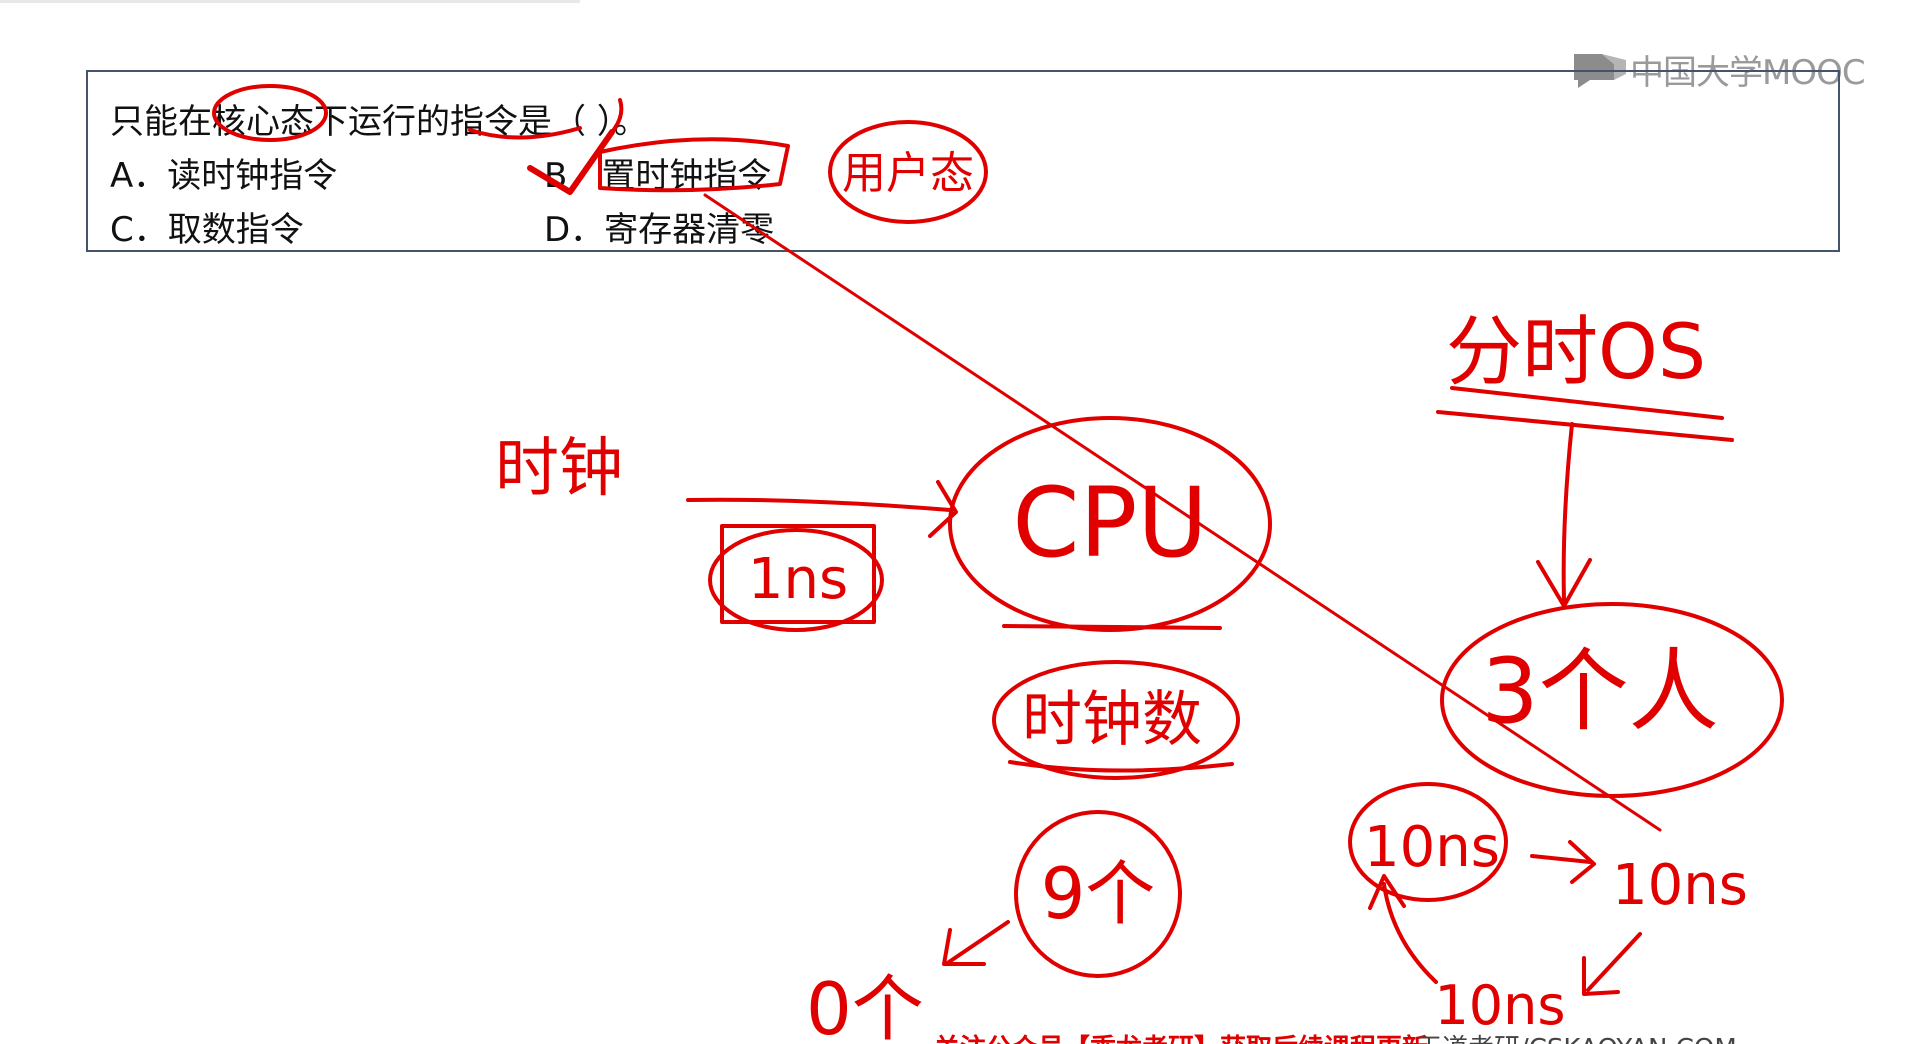  I want to click on clock-arrow-line, so click(819, 504).